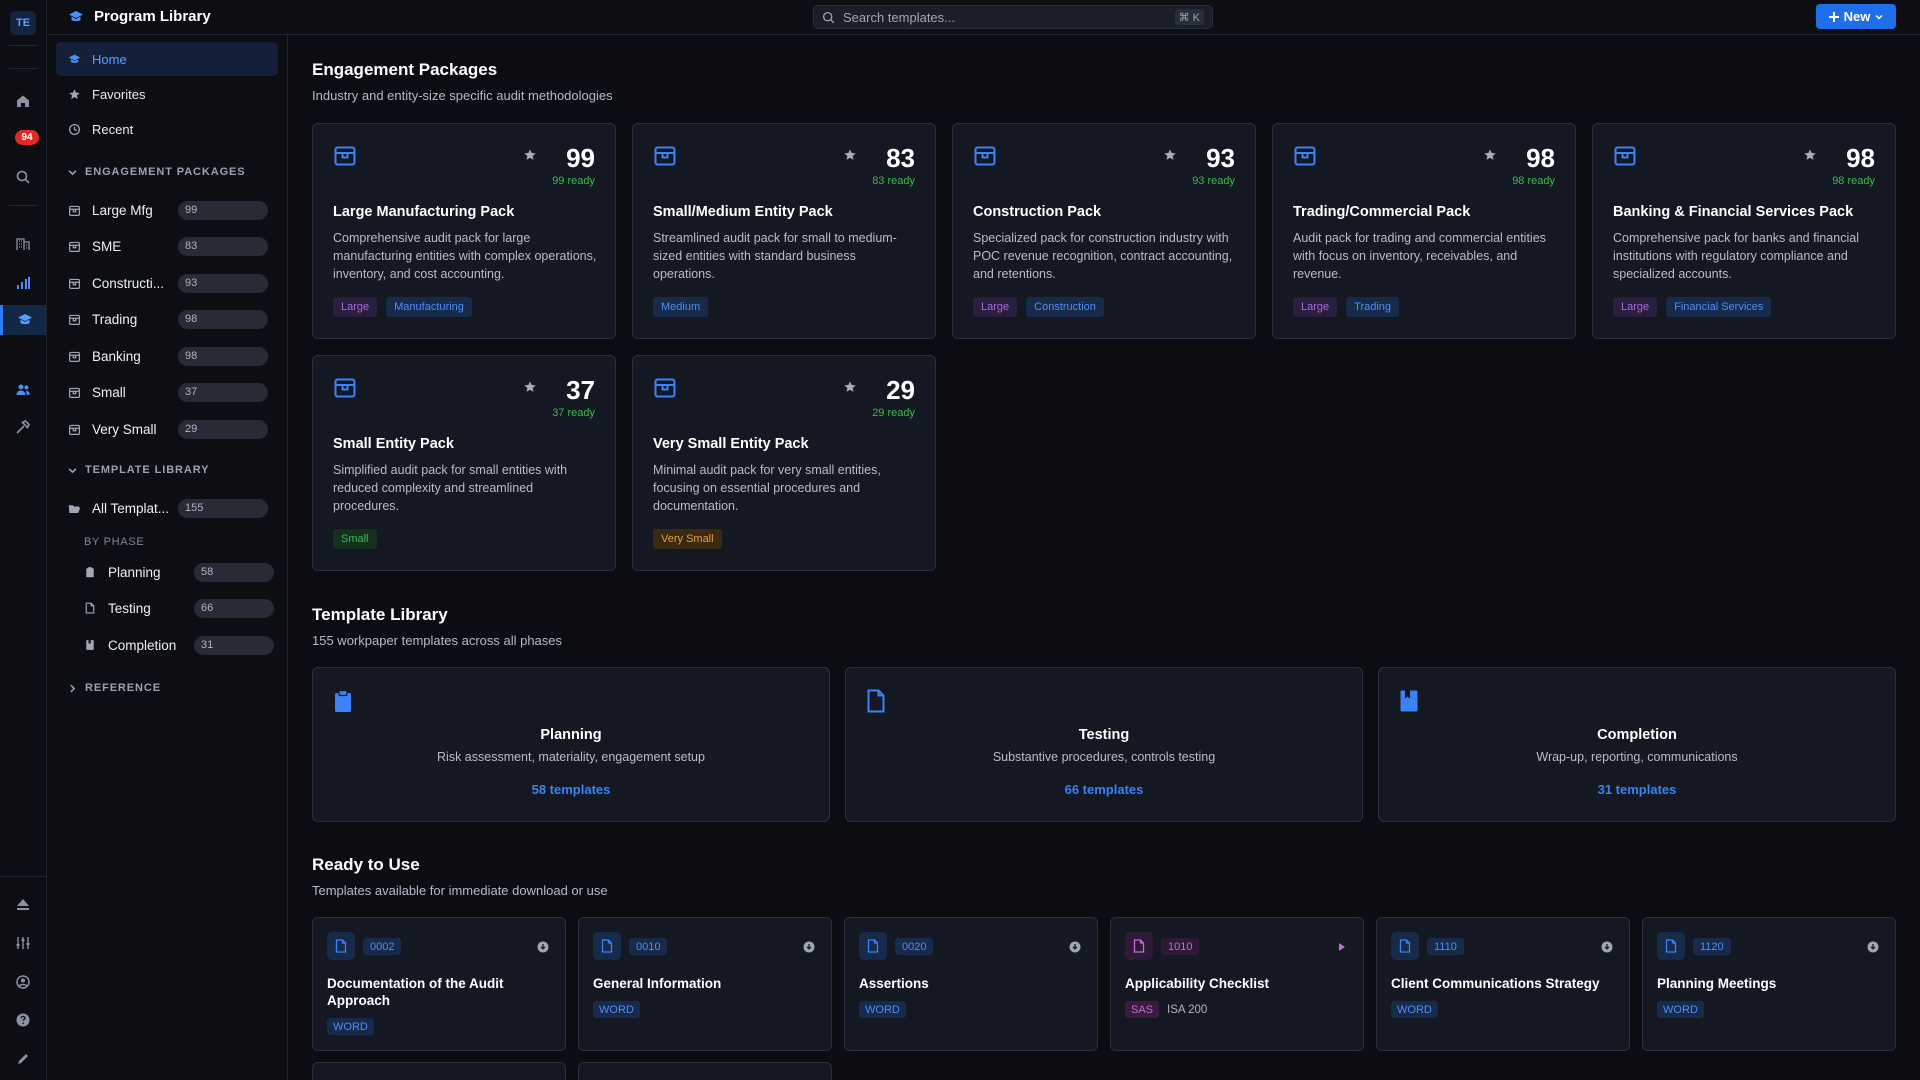 This screenshot has height=1080, width=1920. Describe the element at coordinates (23, 177) in the screenshot. I see `search-icon` at that location.